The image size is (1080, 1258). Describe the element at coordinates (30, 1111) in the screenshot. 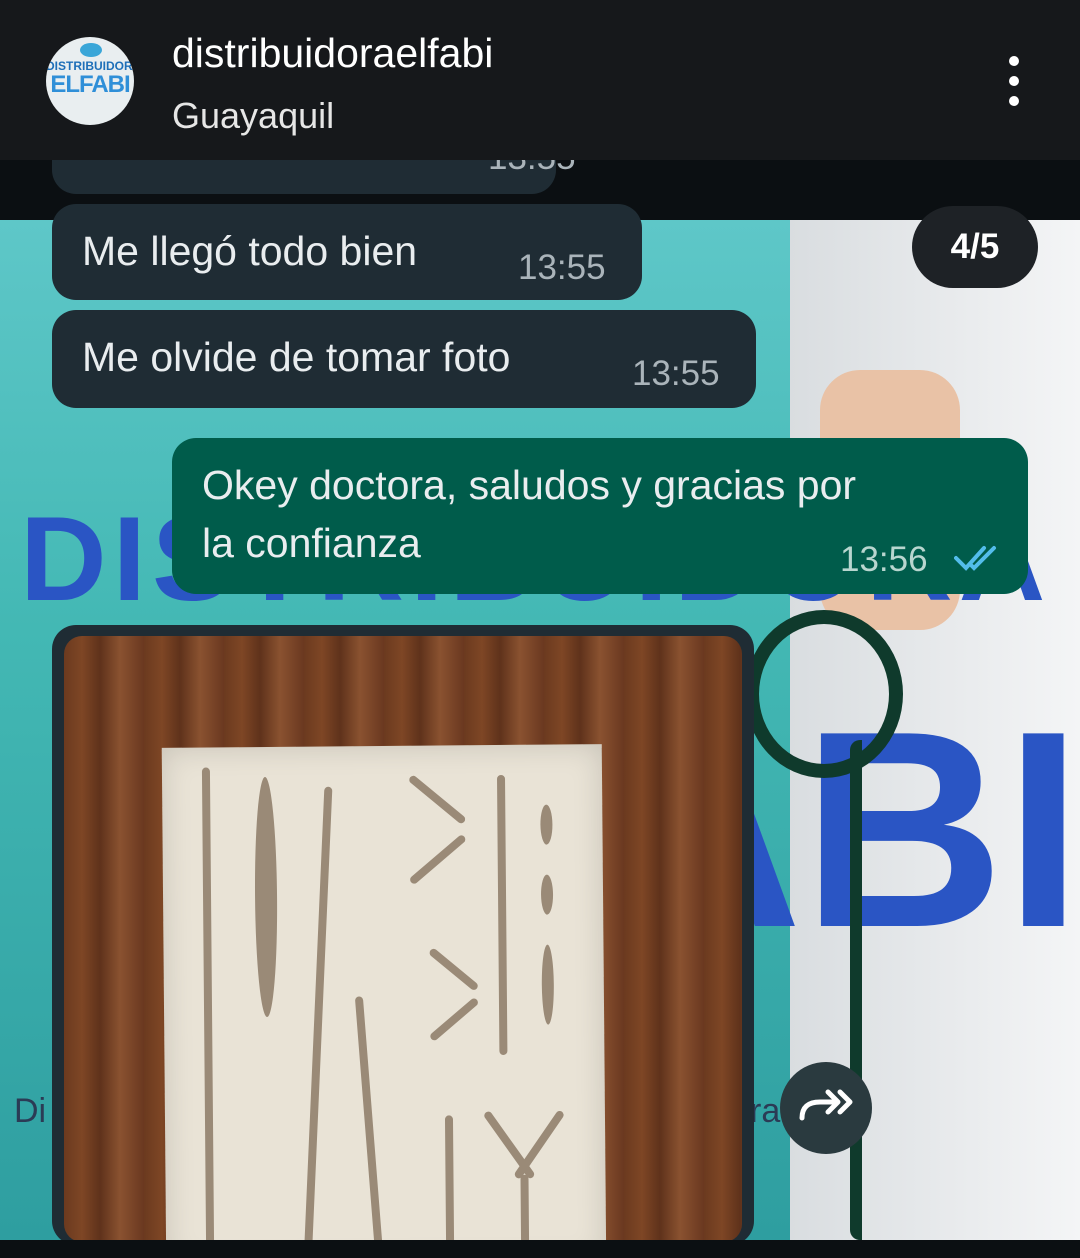

I see `bg-small-text-left: Di` at that location.